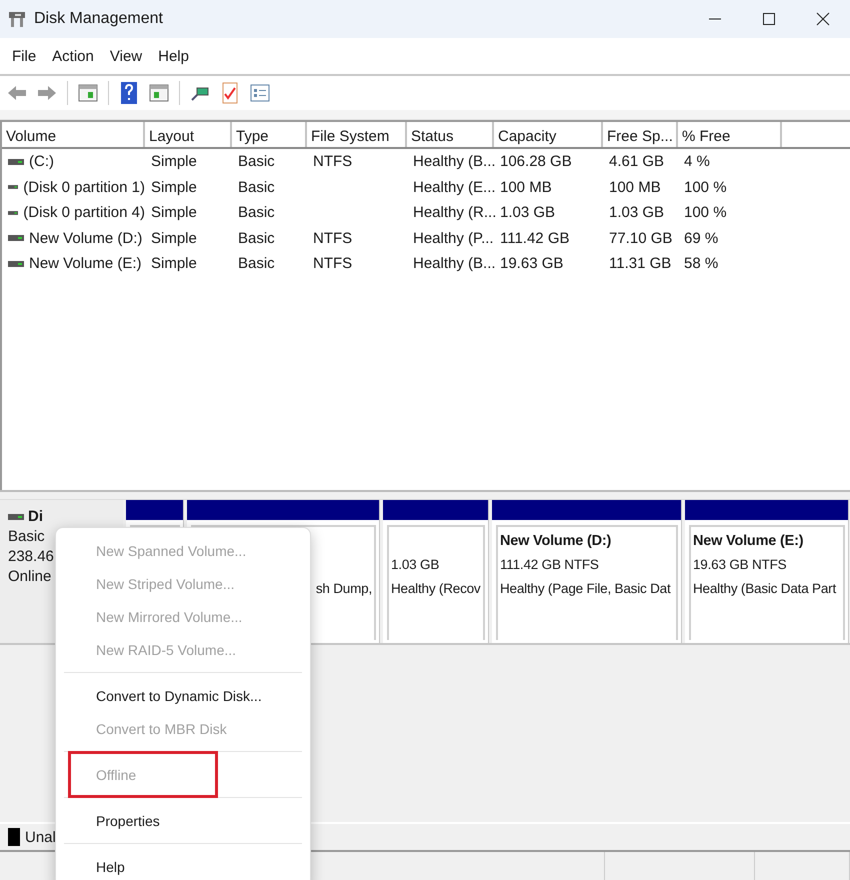 The image size is (850, 880). What do you see at coordinates (536, 161) in the screenshot?
I see `capacity-cell: 106.28 GB` at bounding box center [536, 161].